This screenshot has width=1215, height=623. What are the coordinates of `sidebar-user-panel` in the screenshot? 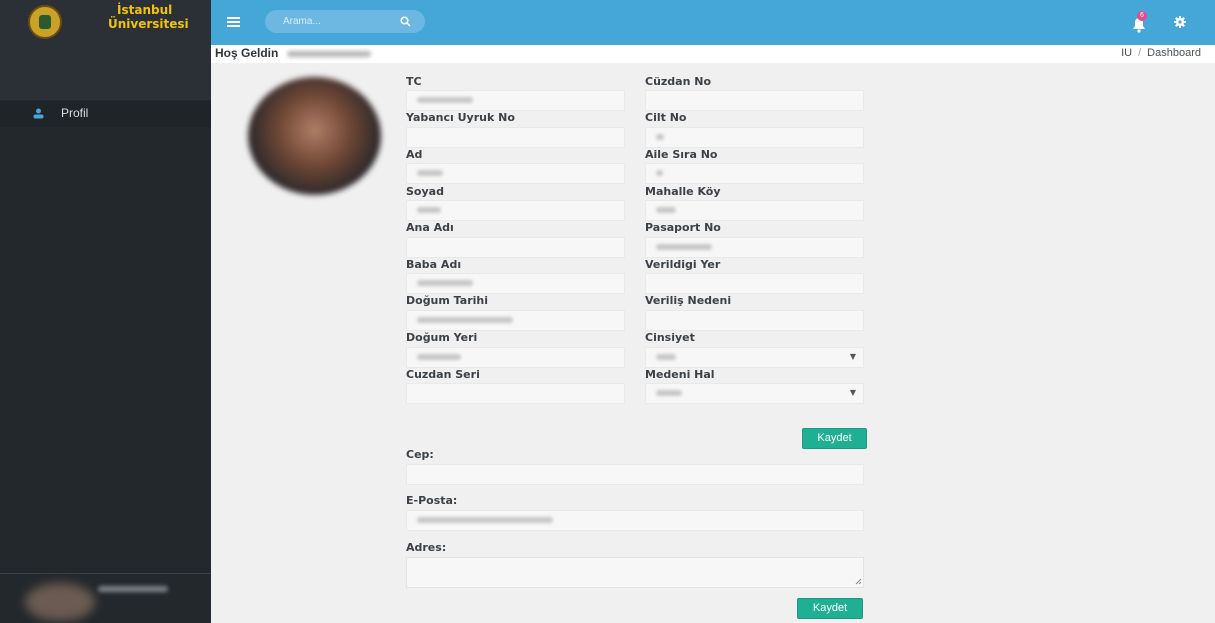 It's located at (105, 598).